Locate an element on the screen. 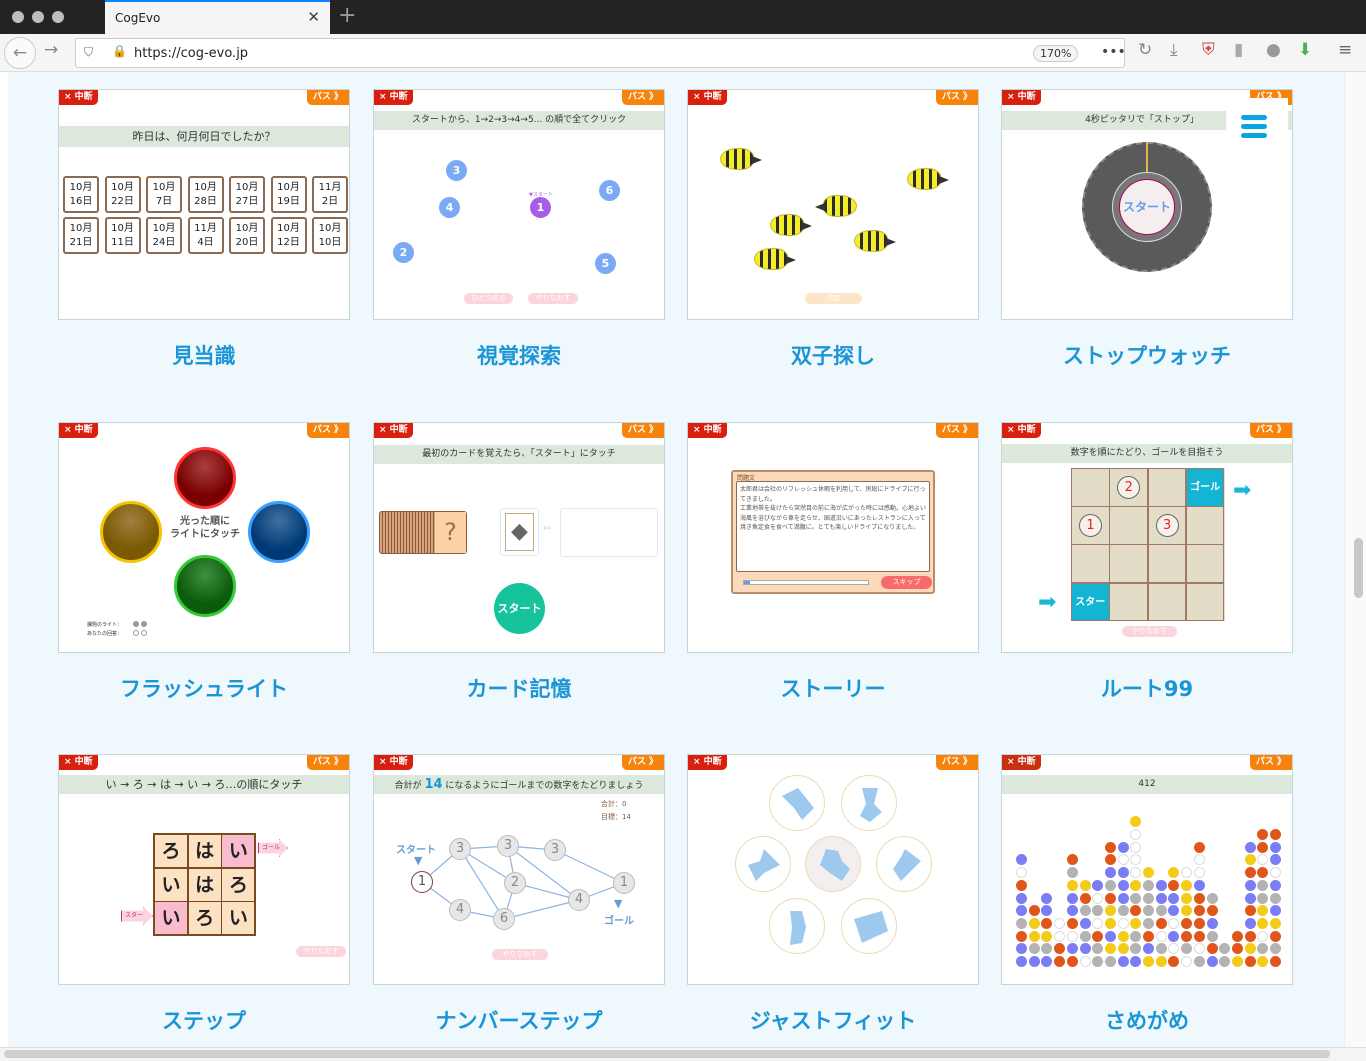 Image resolution: width=1366 pixels, height=1061 pixels. redo-button: やりなおす is located at coordinates (1149, 631).